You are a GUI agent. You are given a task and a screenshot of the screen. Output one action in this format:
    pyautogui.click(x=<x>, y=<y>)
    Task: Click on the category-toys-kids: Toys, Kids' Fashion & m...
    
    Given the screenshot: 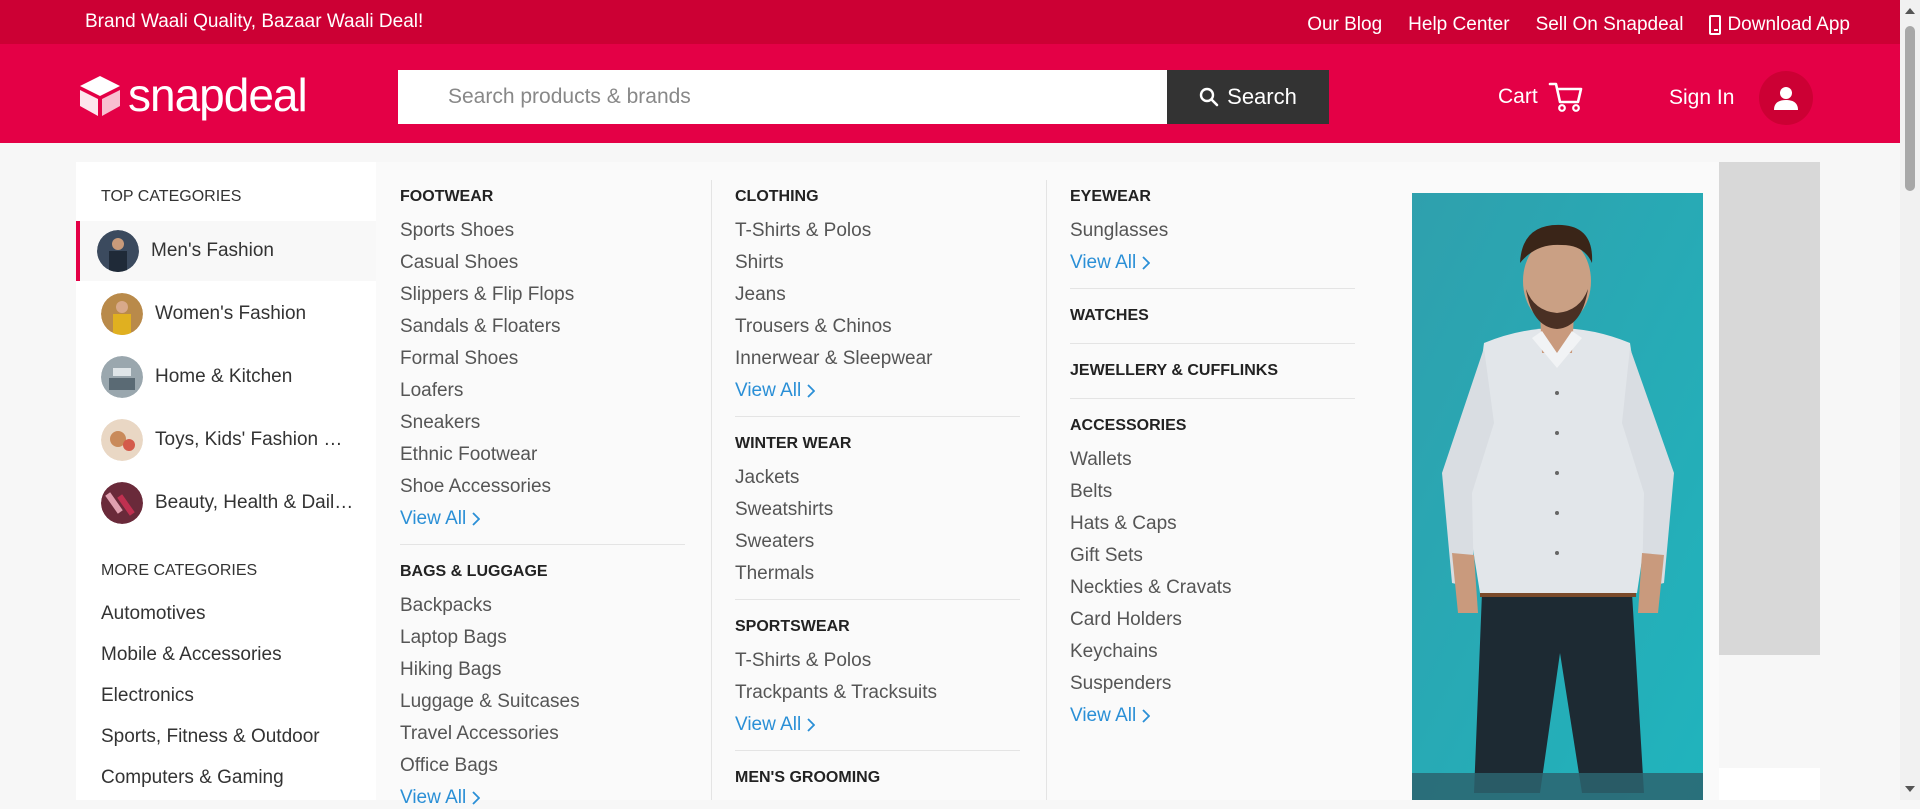 What is the action you would take?
    pyautogui.click(x=226, y=440)
    